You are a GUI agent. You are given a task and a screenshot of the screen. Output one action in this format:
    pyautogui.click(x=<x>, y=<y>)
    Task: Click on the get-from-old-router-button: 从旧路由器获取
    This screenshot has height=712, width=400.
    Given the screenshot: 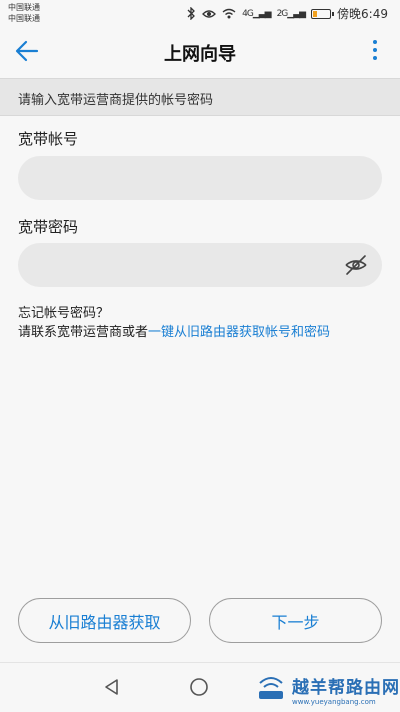 What is the action you would take?
    pyautogui.click(x=104, y=620)
    